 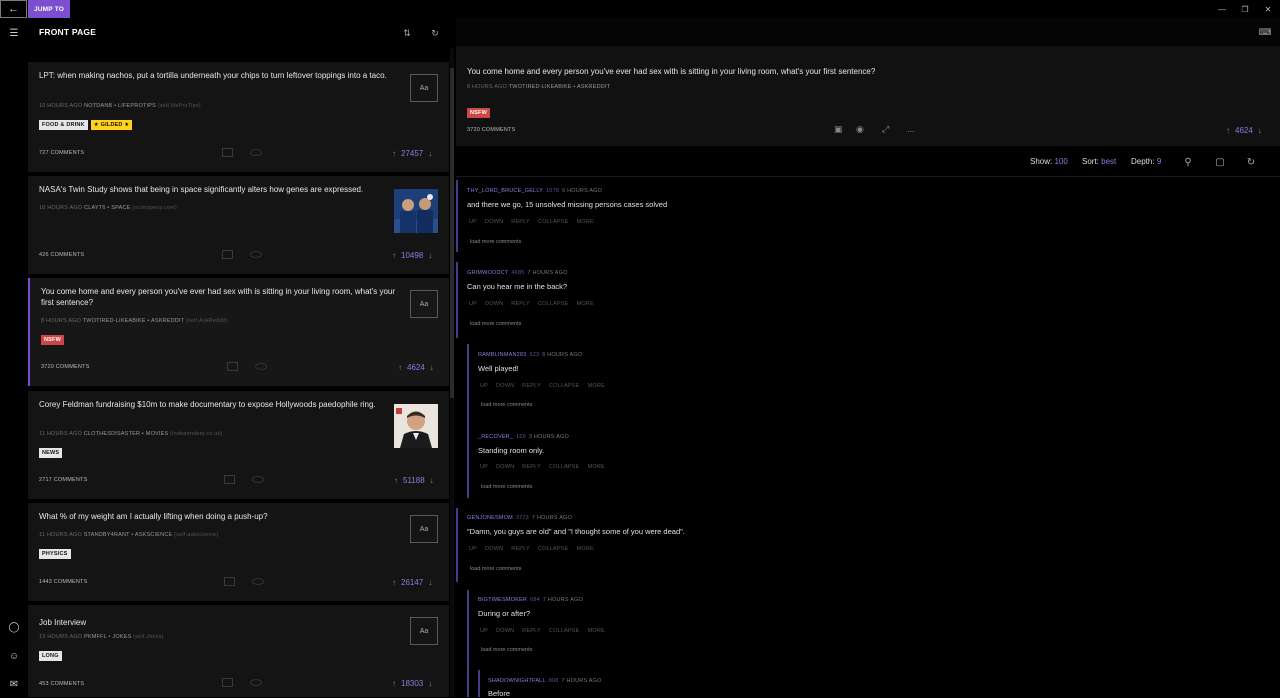 I want to click on user-icon: ☺, so click(x=14, y=656).